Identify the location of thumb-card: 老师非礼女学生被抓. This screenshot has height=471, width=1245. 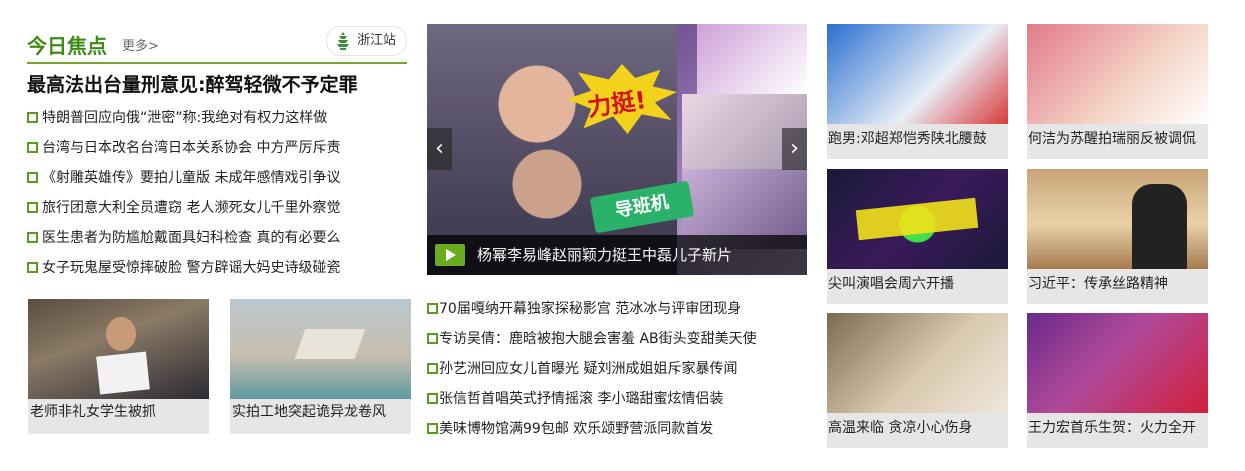
(118, 366).